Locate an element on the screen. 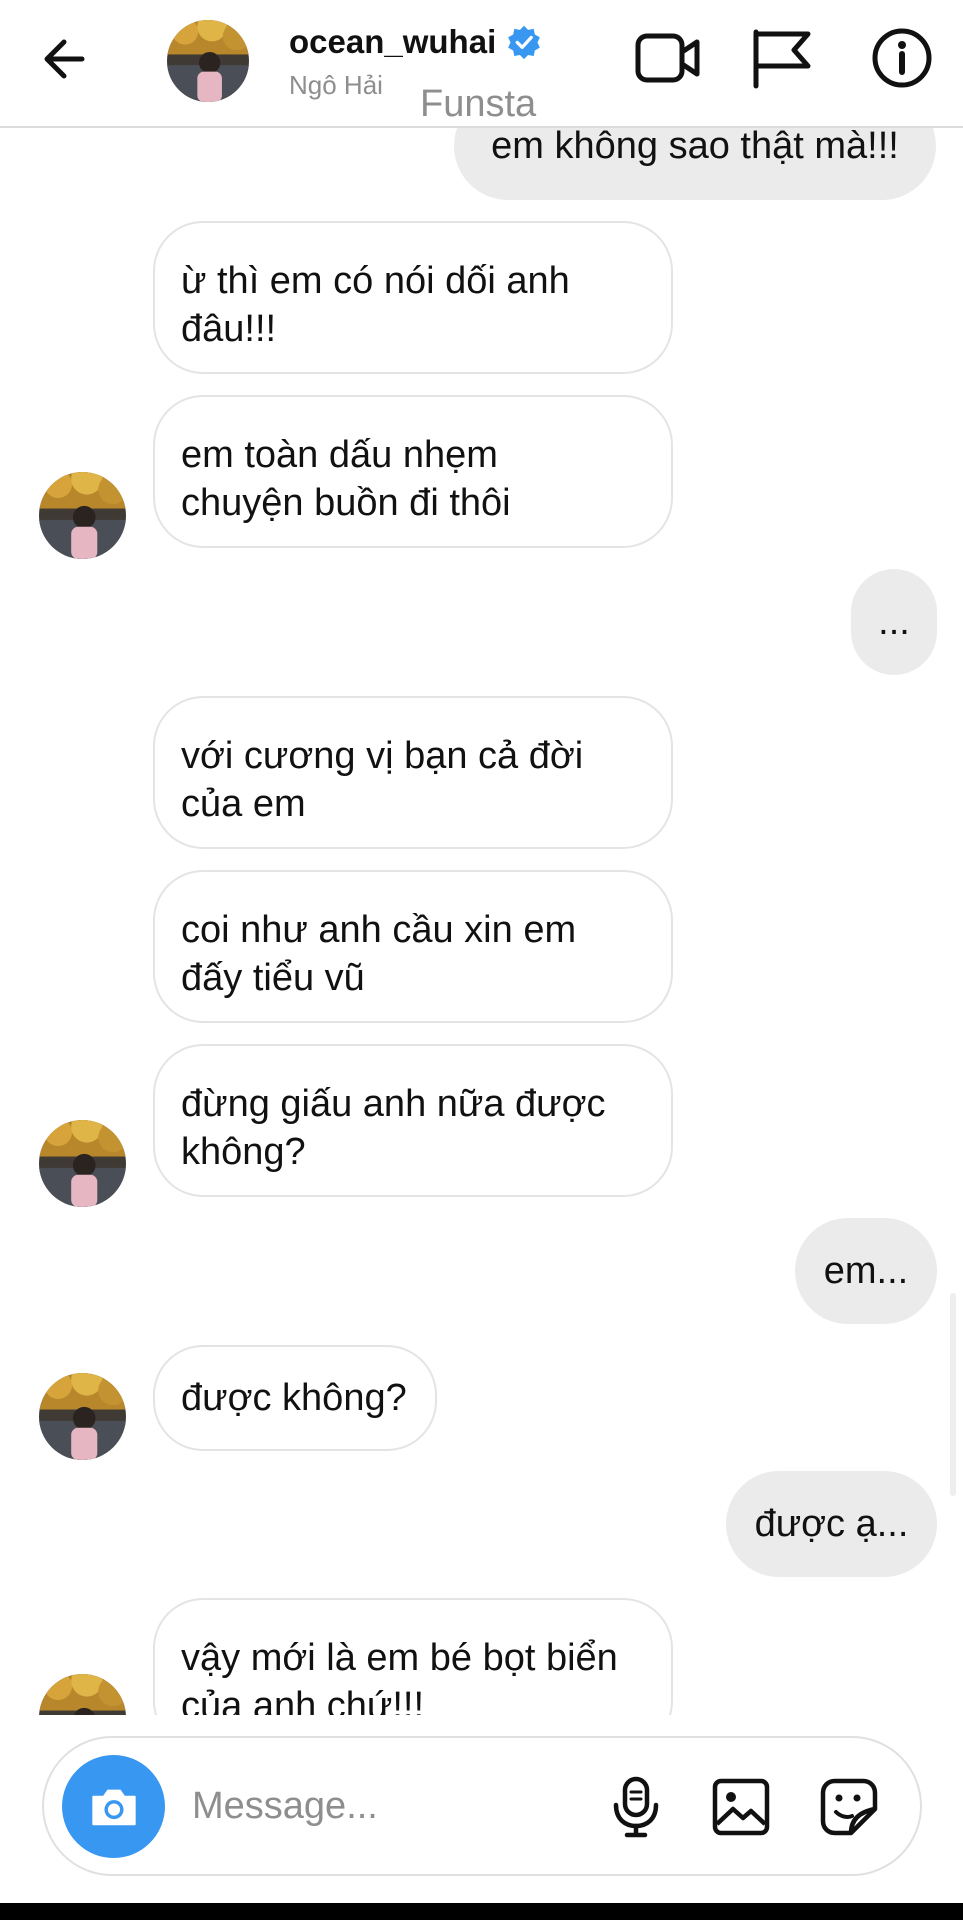 Image resolution: width=963 pixels, height=1920 pixels. username-text: ocean_wuhai is located at coordinates (392, 42).